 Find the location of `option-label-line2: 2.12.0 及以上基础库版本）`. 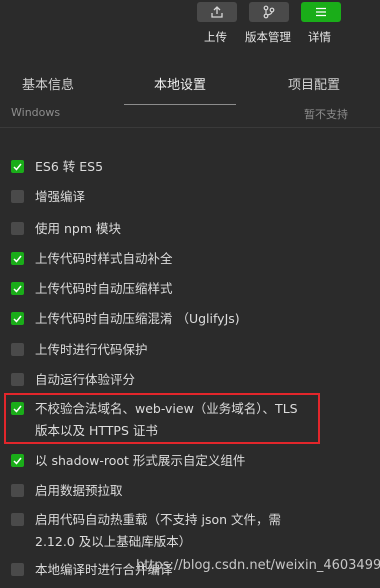

option-label-line2: 2.12.0 及以上基础库版本） is located at coordinates (113, 541).